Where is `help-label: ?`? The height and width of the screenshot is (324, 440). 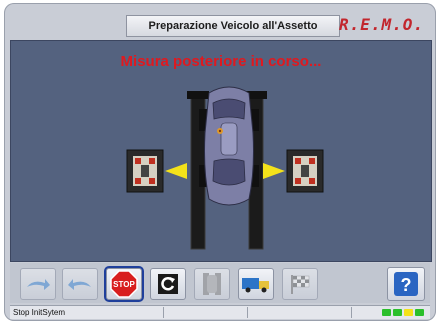
help-label: ? is located at coordinates (406, 285).